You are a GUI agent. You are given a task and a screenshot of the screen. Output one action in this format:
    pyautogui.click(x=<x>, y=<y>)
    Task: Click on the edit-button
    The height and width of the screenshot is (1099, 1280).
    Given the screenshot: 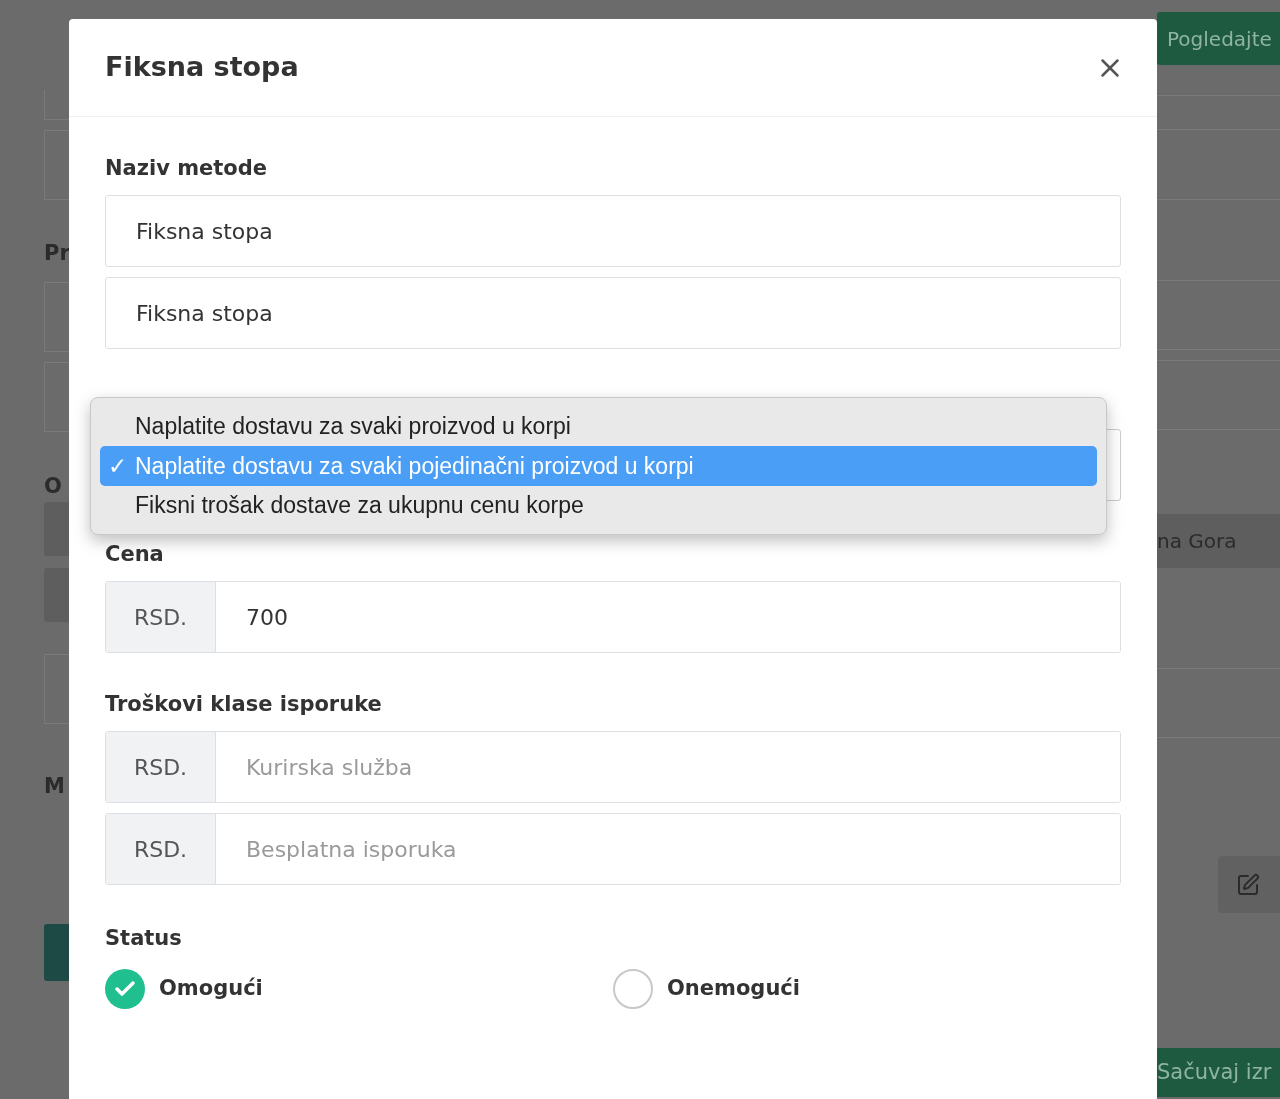 What is the action you would take?
    pyautogui.click(x=1249, y=884)
    